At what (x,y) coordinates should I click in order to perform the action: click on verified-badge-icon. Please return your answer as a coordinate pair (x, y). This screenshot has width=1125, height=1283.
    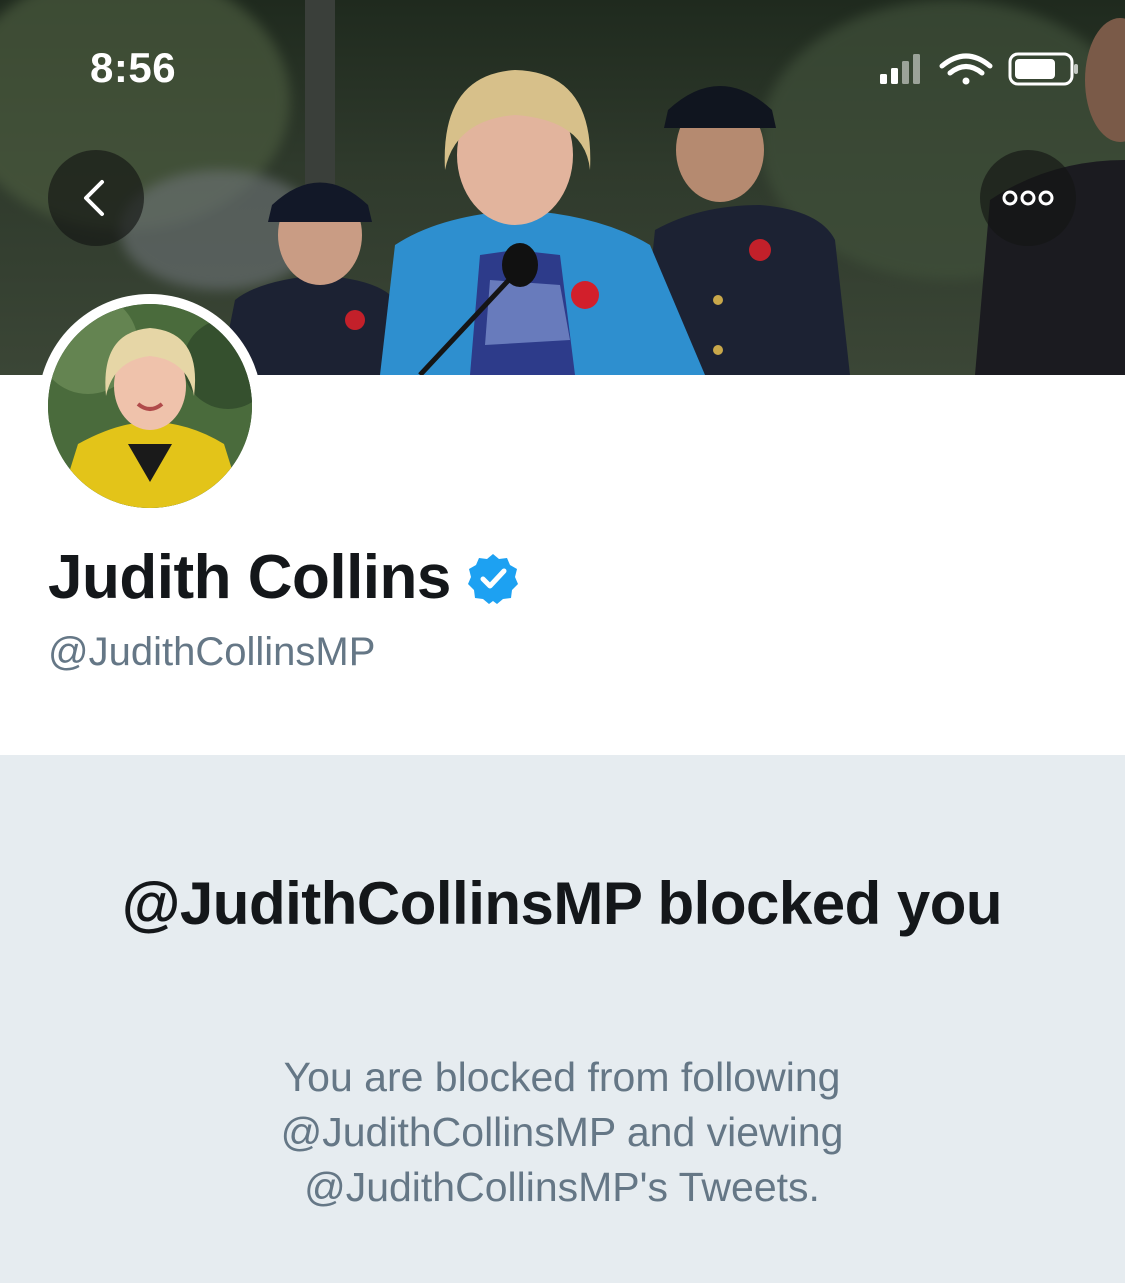
    Looking at the image, I should click on (492, 578).